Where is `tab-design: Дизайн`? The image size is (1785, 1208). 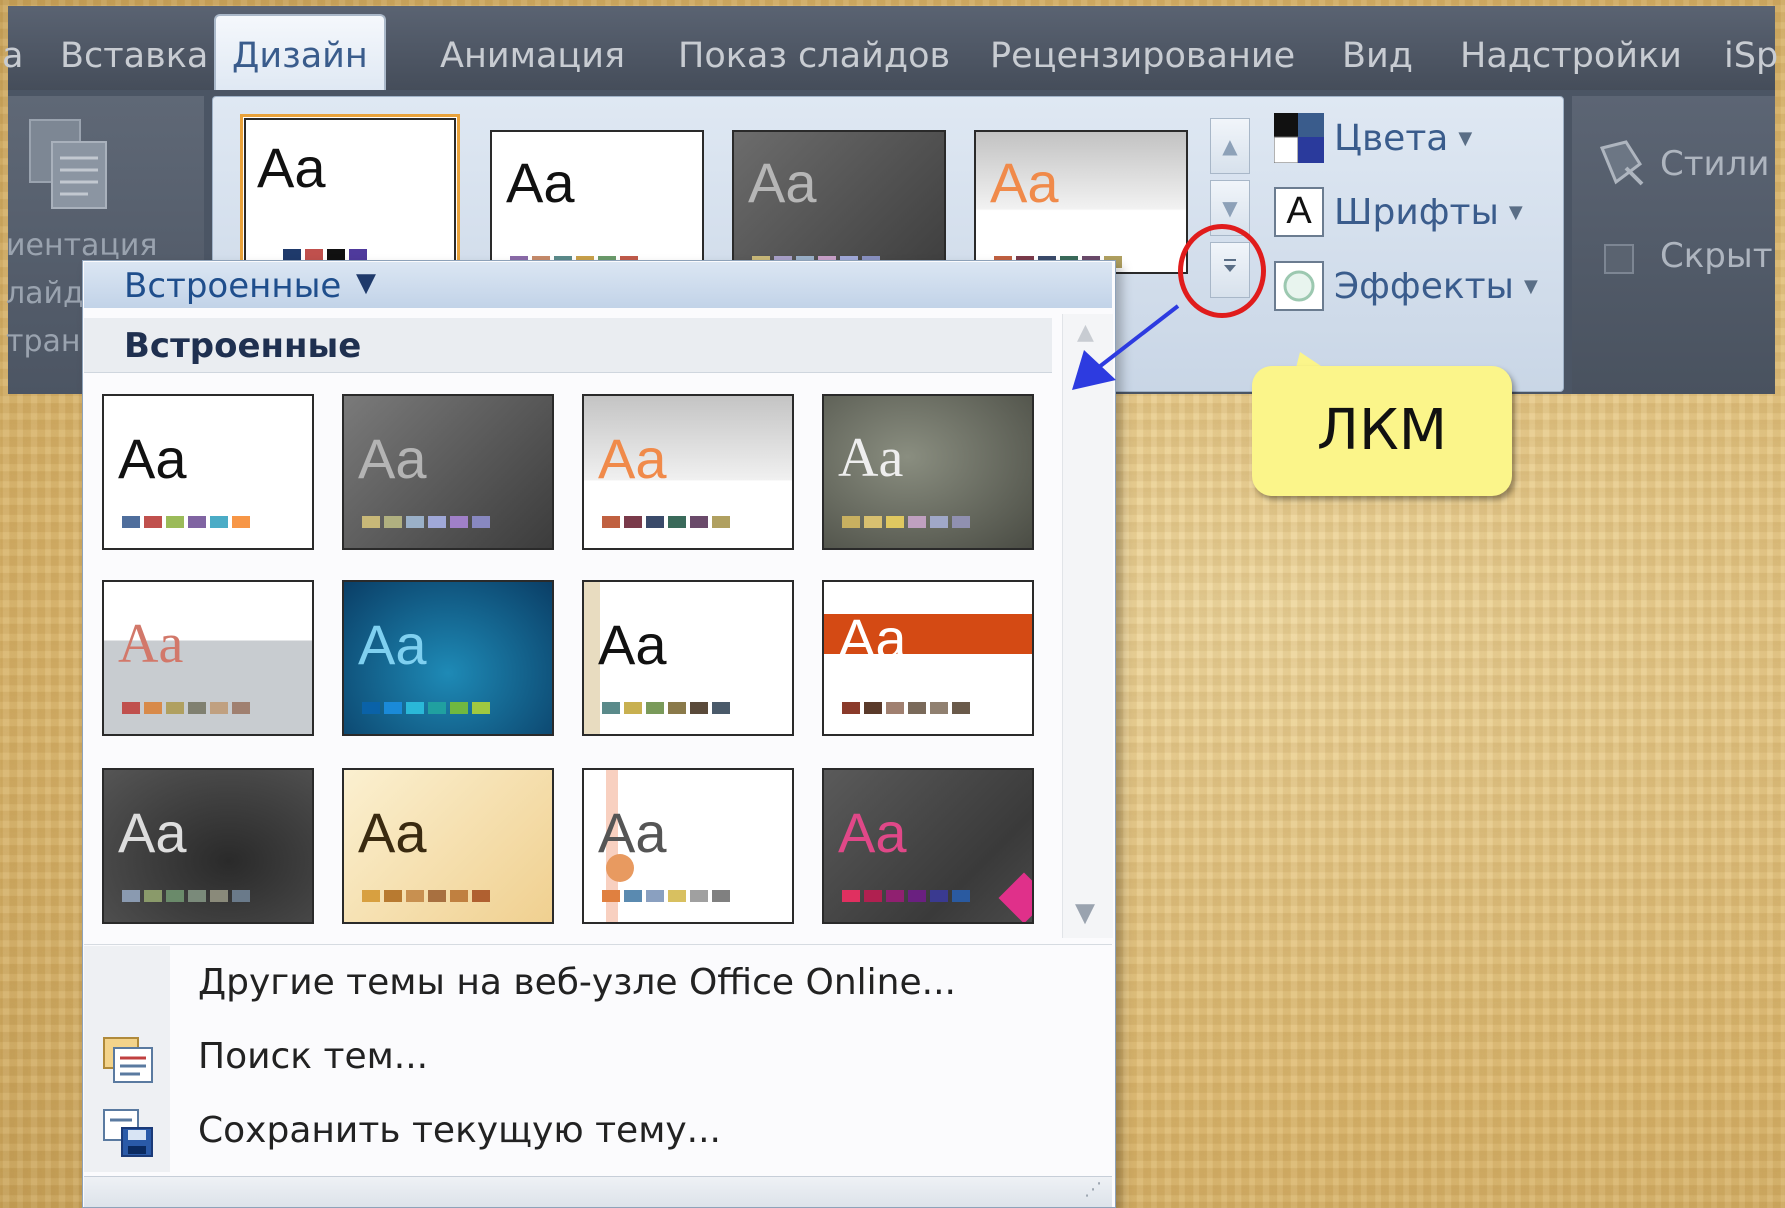
tab-design: Дизайн is located at coordinates (300, 53).